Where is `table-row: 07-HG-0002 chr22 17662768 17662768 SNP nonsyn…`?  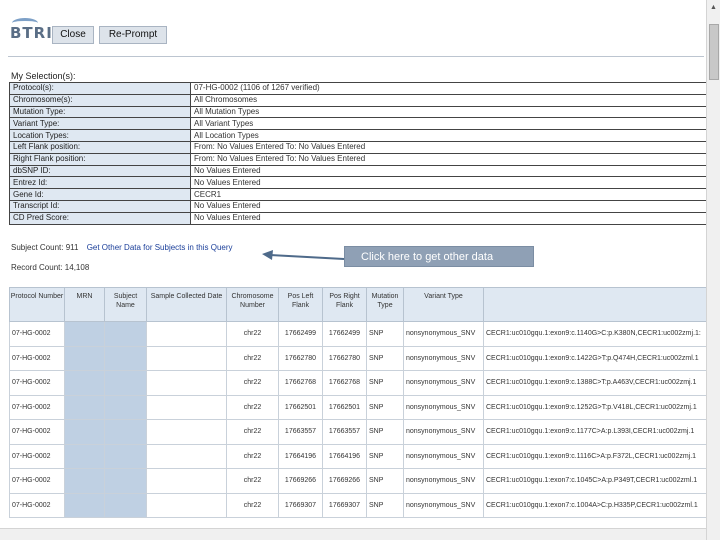 table-row: 07-HG-0002 chr22 17662768 17662768 SNP nonsyn… is located at coordinates (359, 383).